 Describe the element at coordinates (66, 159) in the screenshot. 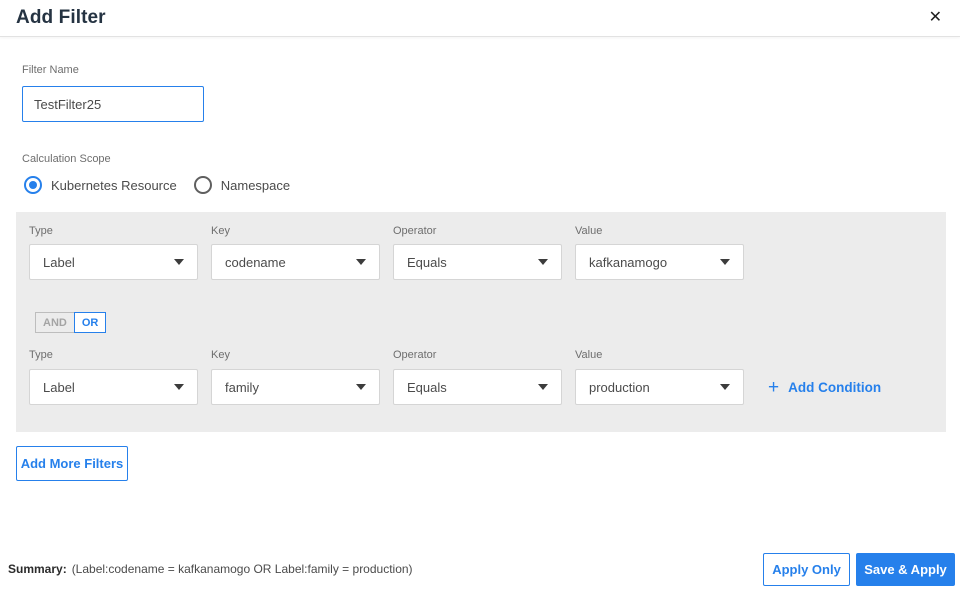

I see `calculation-scope-label: Calculation Scope` at that location.